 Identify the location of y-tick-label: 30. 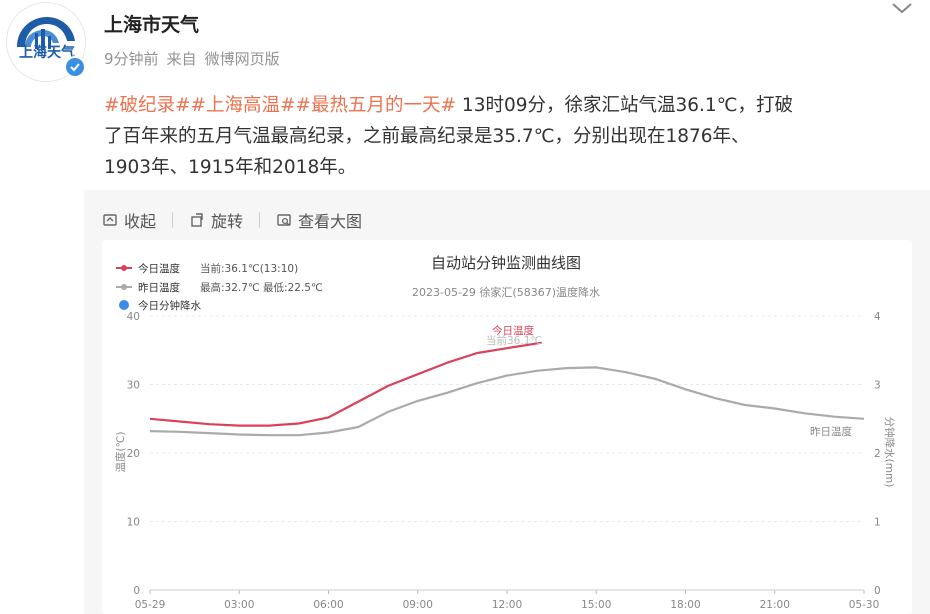
(133, 386).